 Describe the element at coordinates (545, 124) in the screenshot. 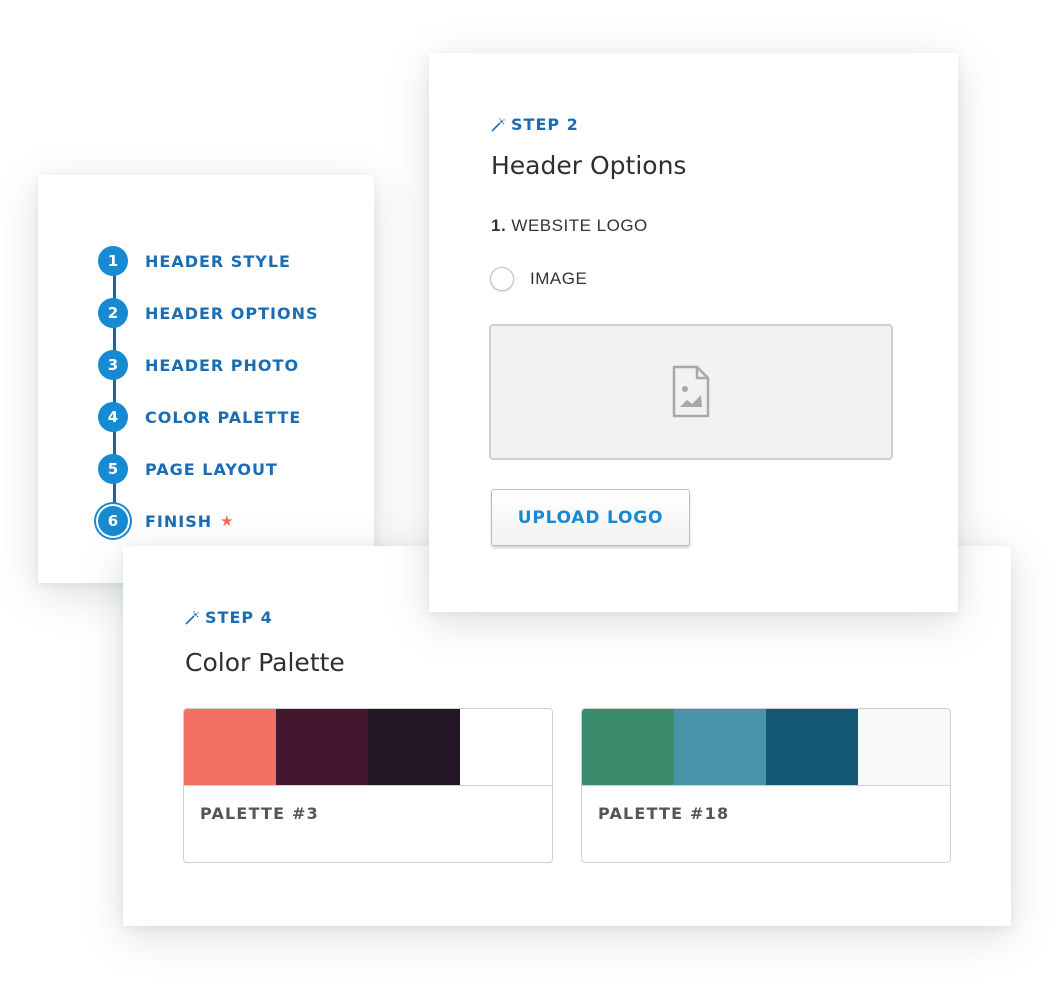

I see `step-tag-label: STEP 2` at that location.